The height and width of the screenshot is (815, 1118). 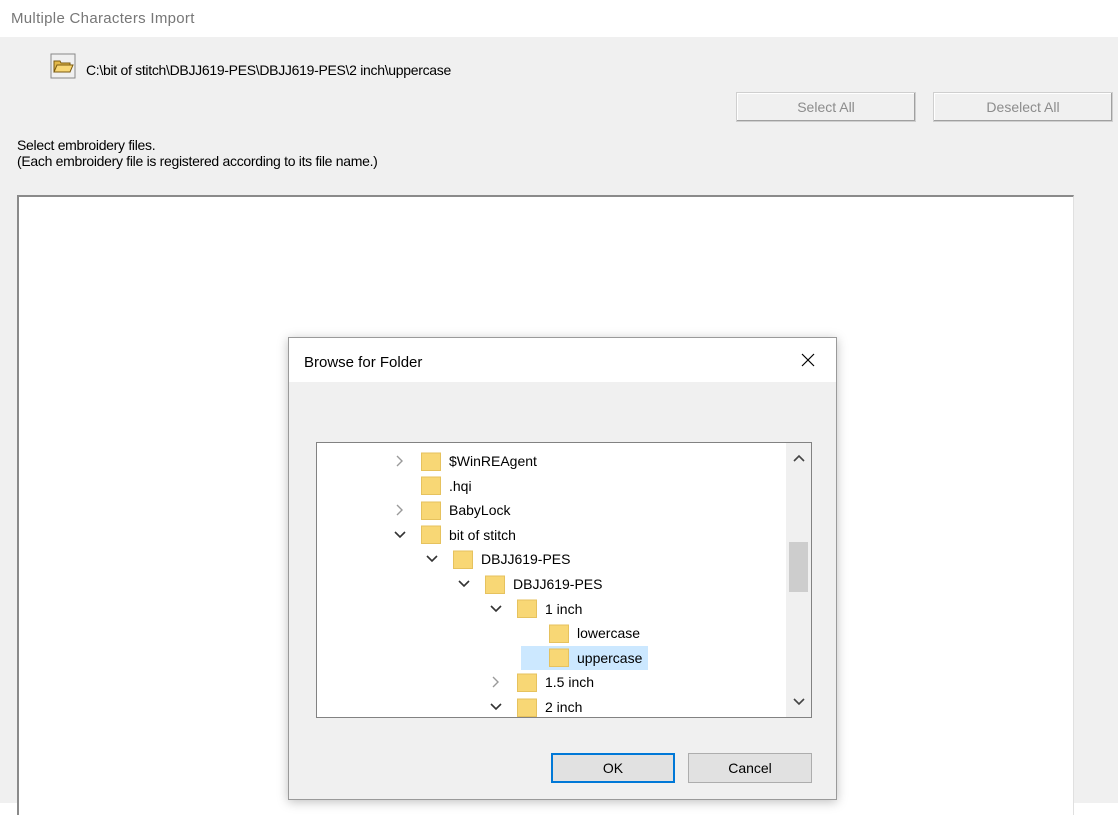 What do you see at coordinates (826, 107) in the screenshot?
I see `select-all-button: Select All` at bounding box center [826, 107].